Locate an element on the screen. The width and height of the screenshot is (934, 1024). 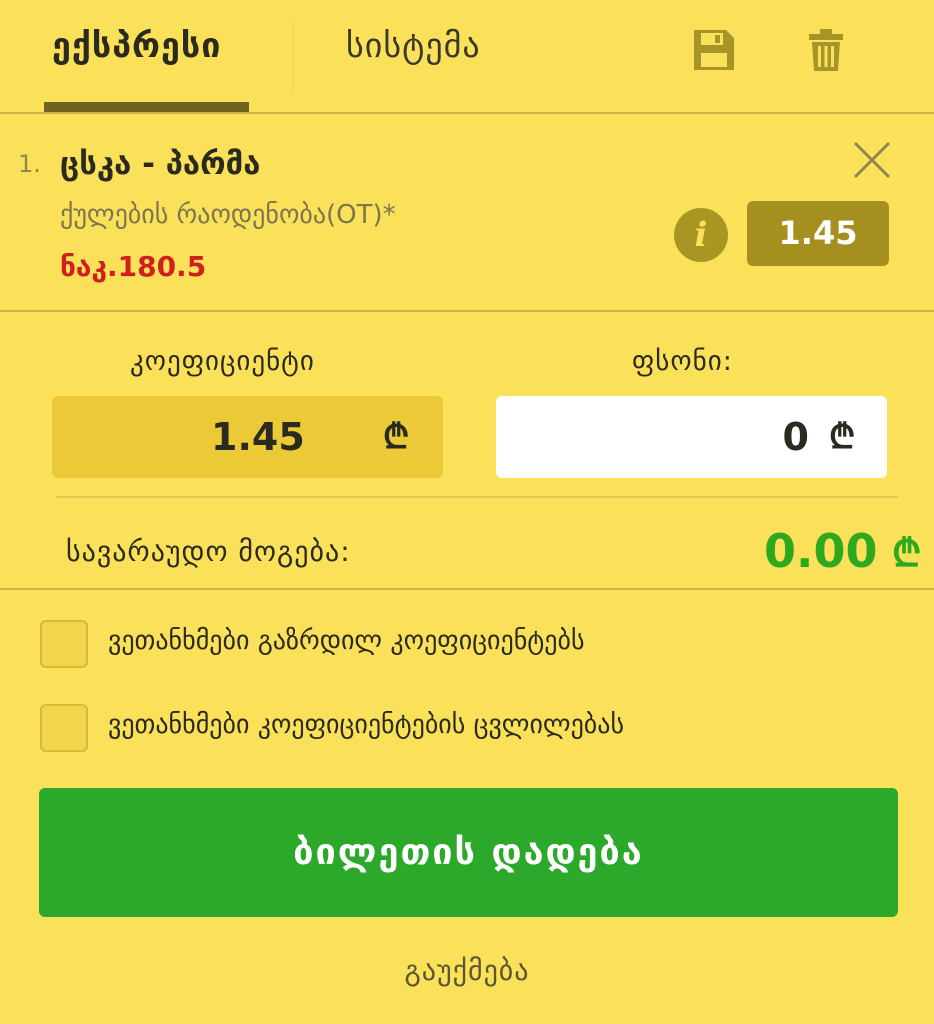
accept-odds-changes-checkbox is located at coordinates (64, 728).